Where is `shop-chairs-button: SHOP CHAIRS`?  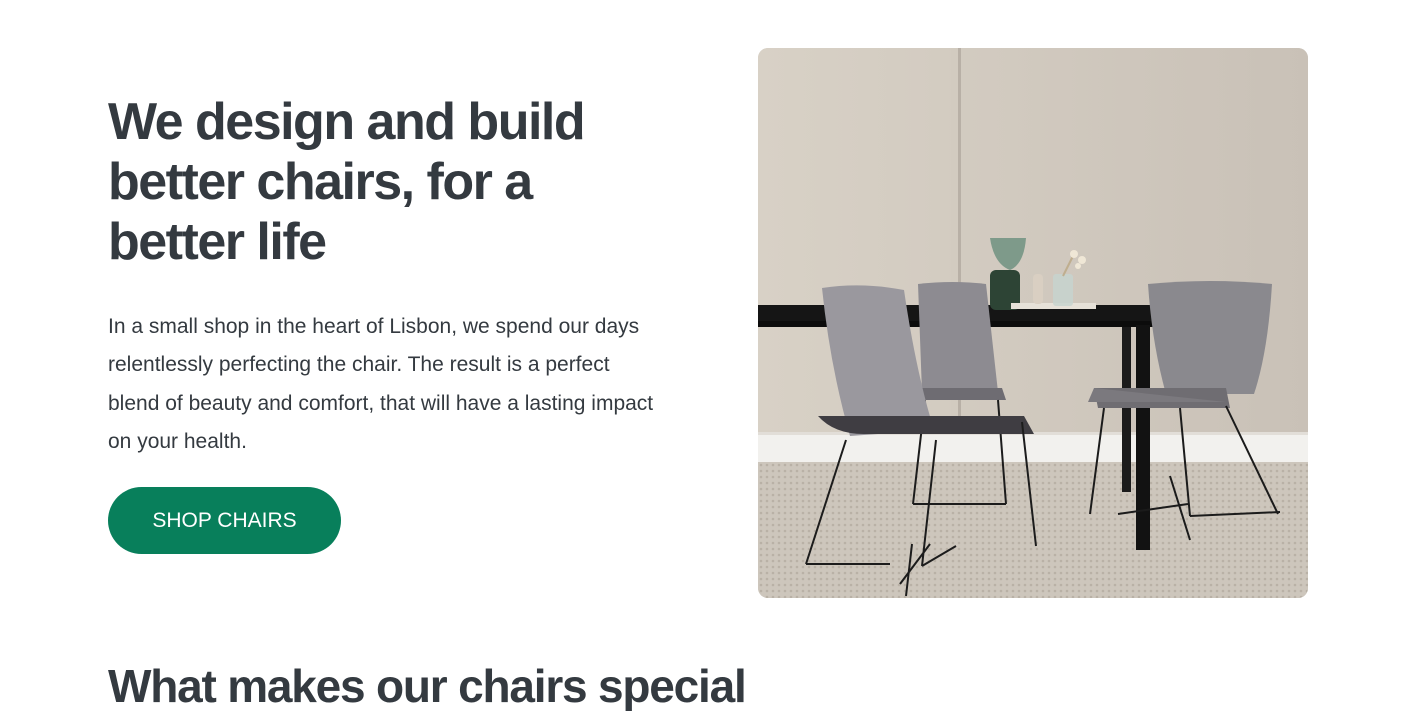
shop-chairs-button: SHOP CHAIRS is located at coordinates (224, 520).